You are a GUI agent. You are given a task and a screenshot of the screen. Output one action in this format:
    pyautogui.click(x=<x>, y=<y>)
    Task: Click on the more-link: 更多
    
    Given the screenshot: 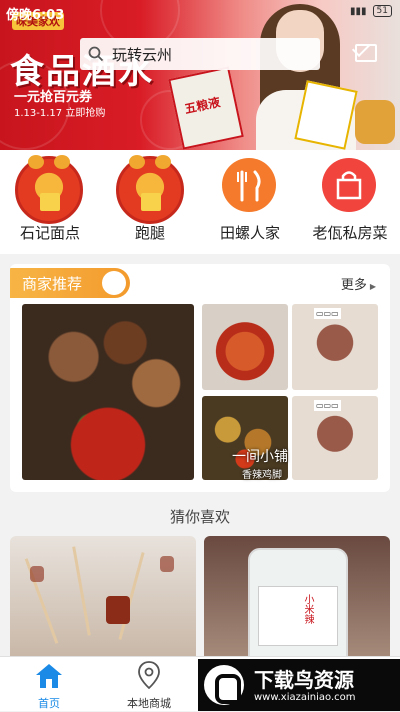 What is the action you would take?
    pyautogui.click(x=358, y=283)
    